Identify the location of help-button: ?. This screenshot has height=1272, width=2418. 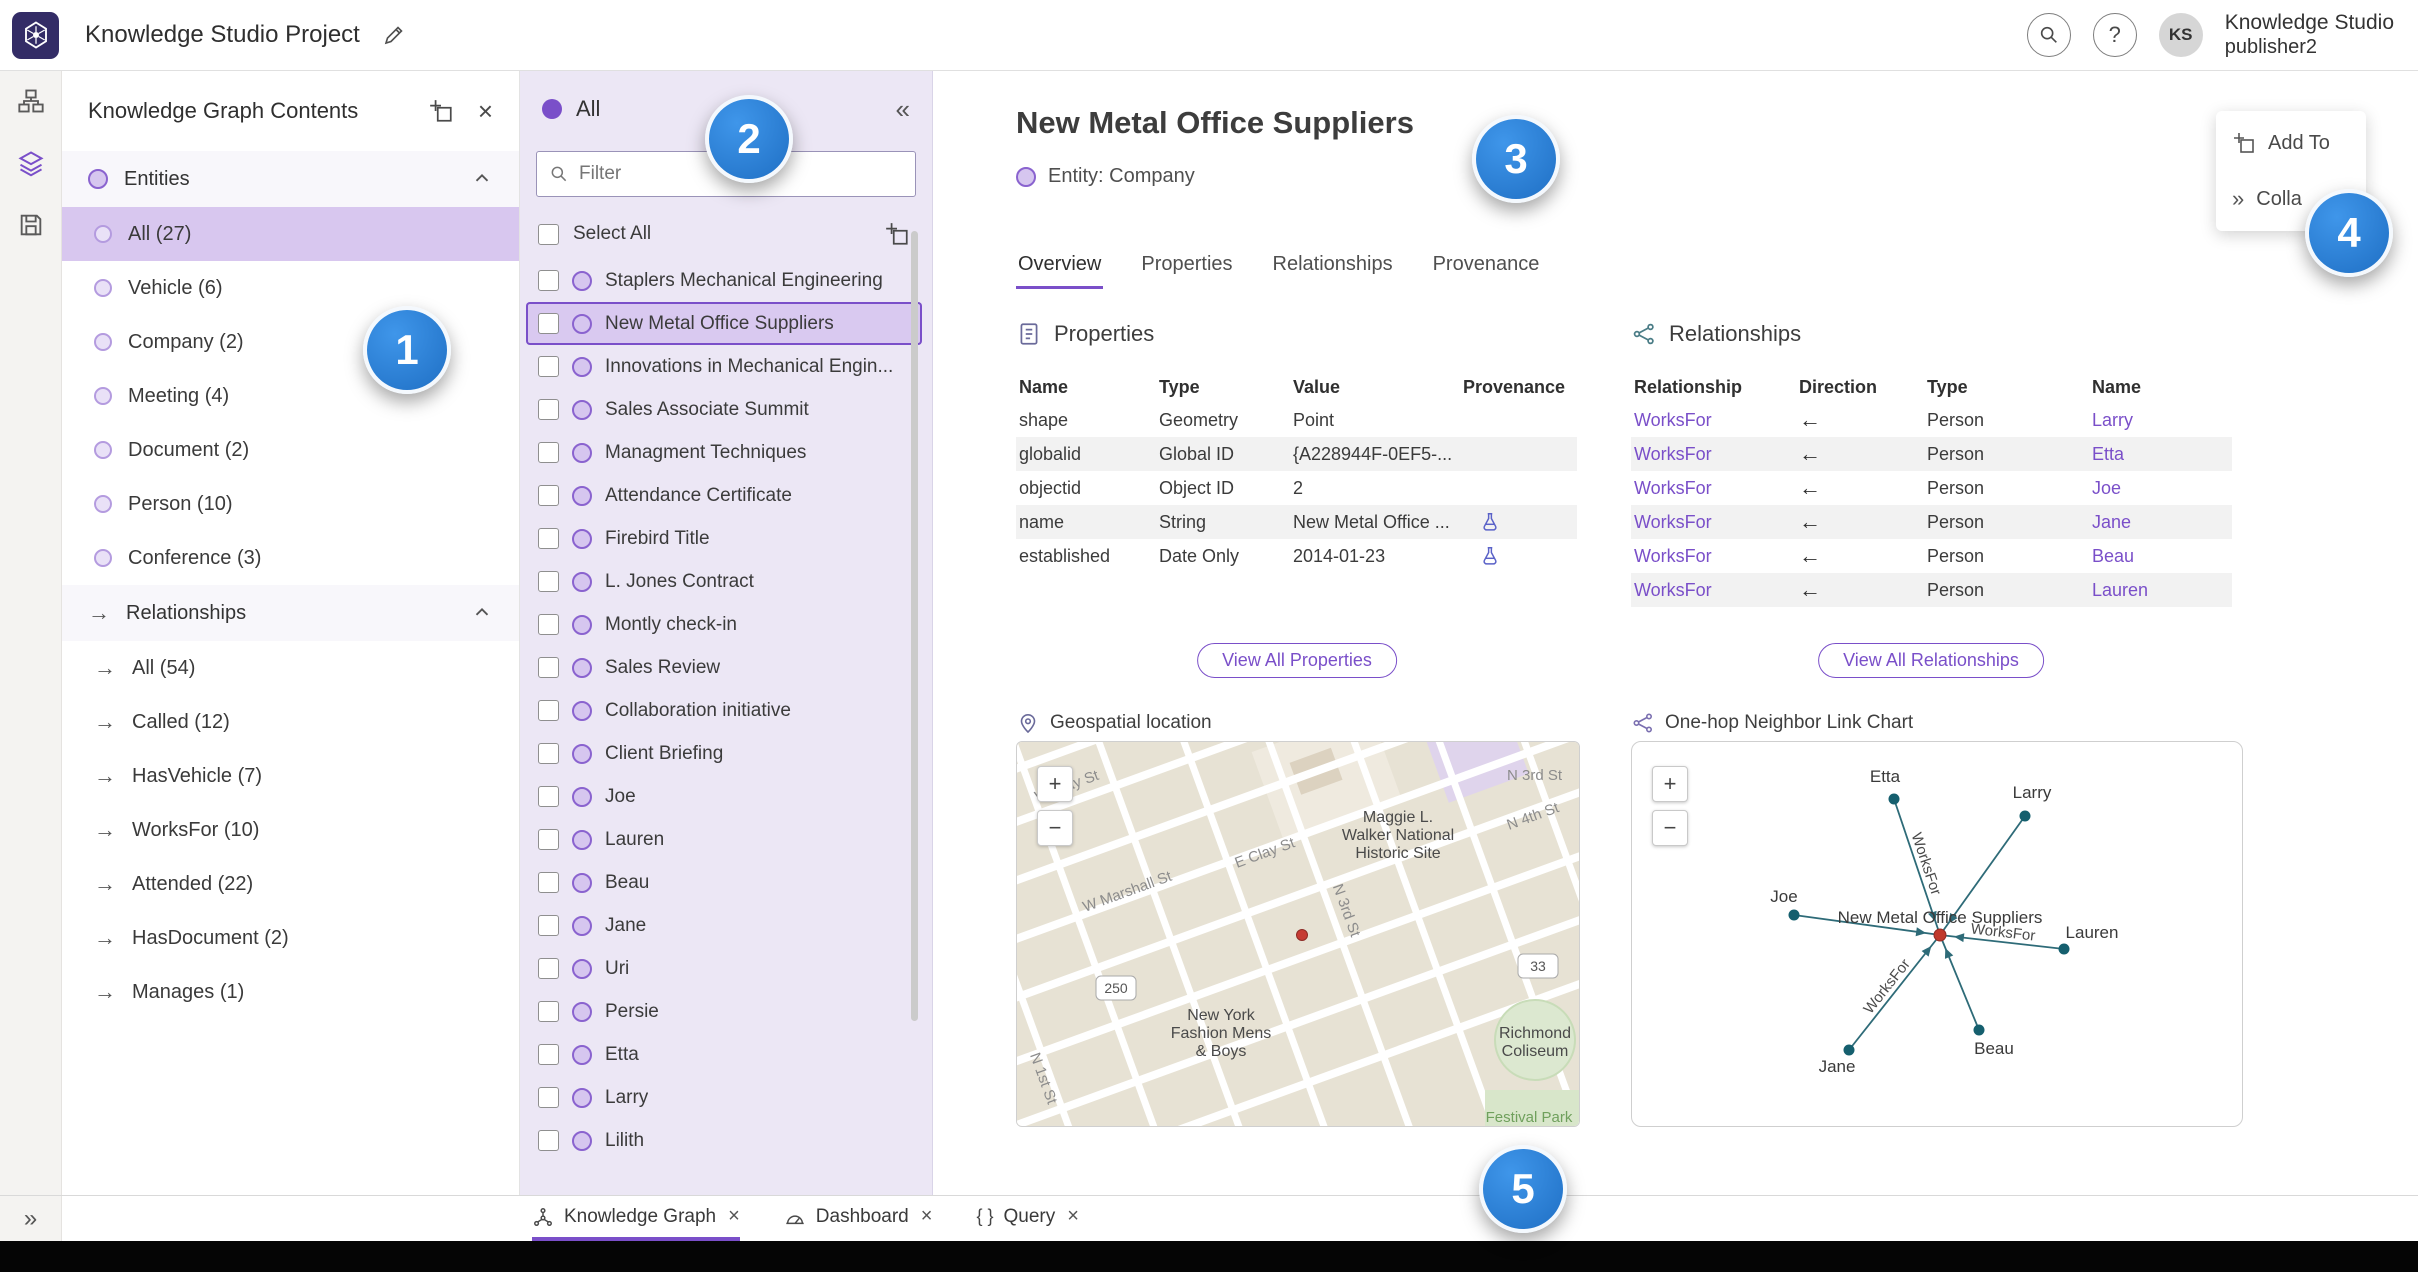
(2114, 34).